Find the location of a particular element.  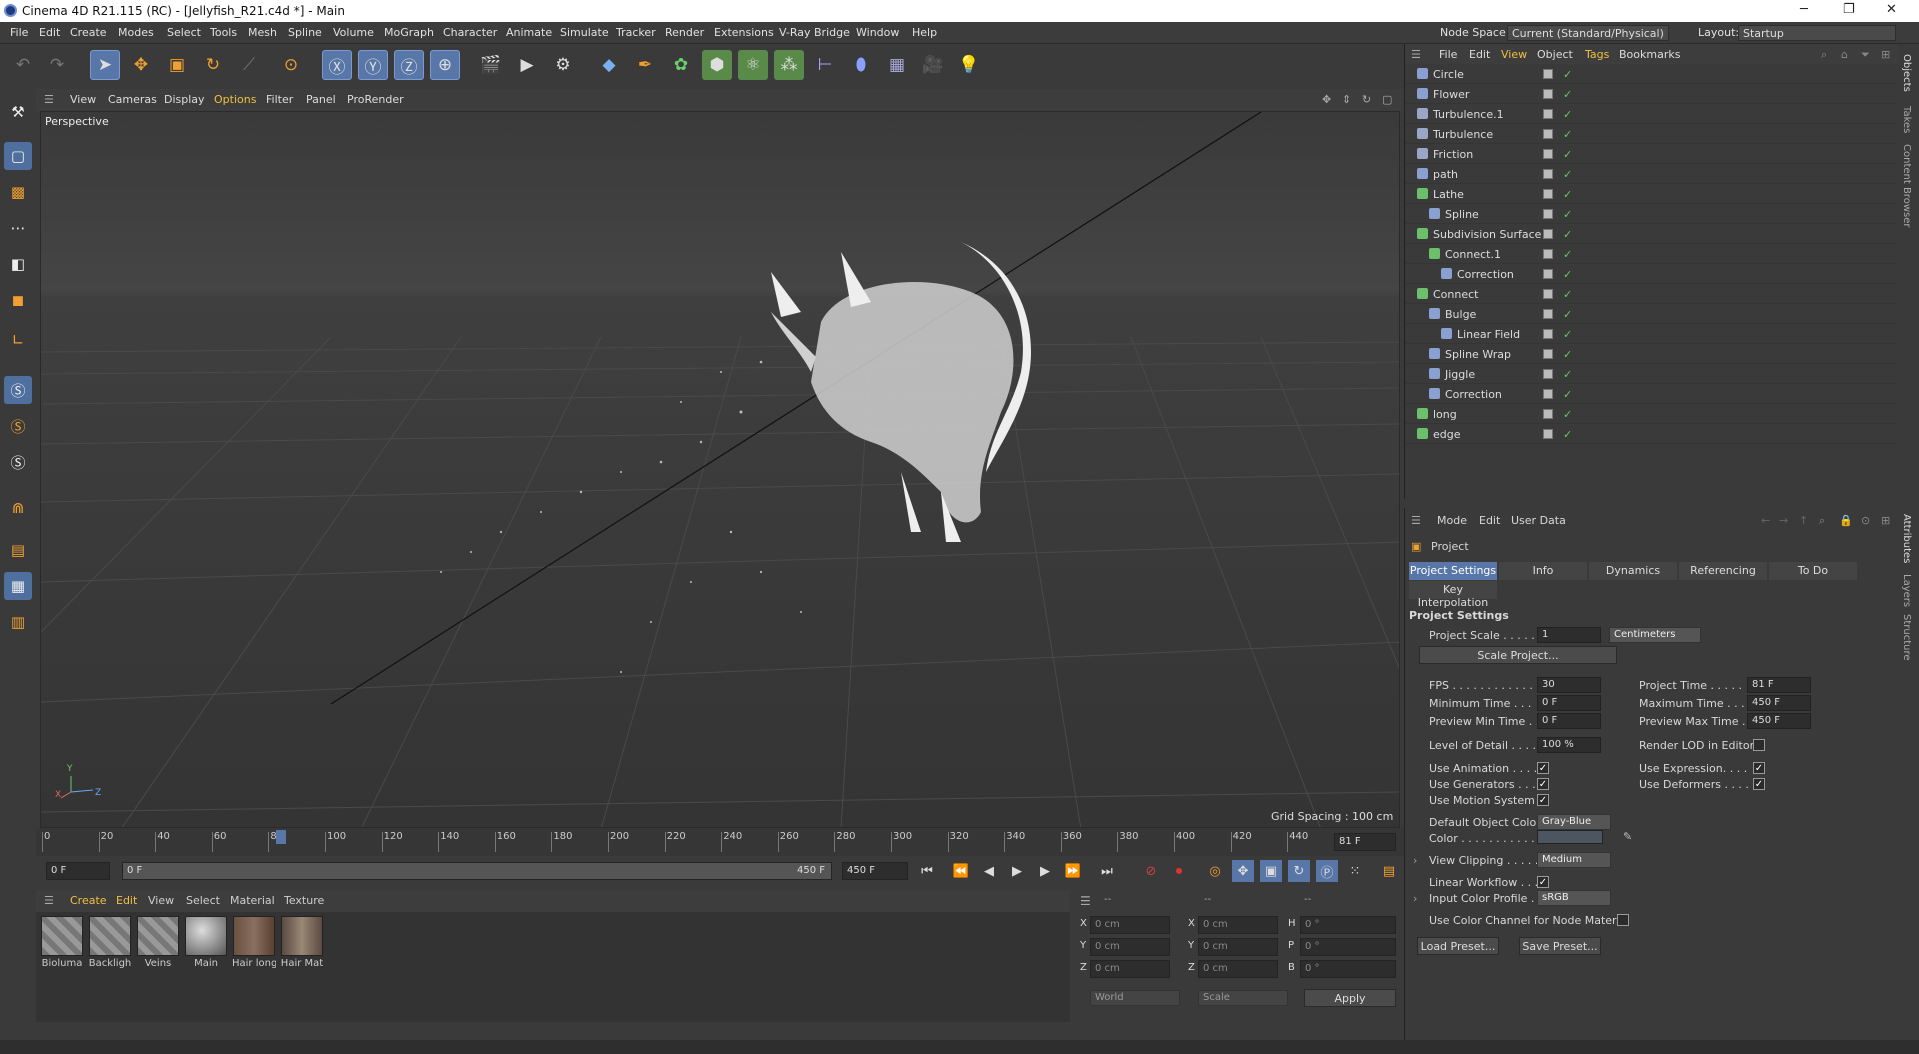

viewport-menu-view: View is located at coordinates (83, 99).